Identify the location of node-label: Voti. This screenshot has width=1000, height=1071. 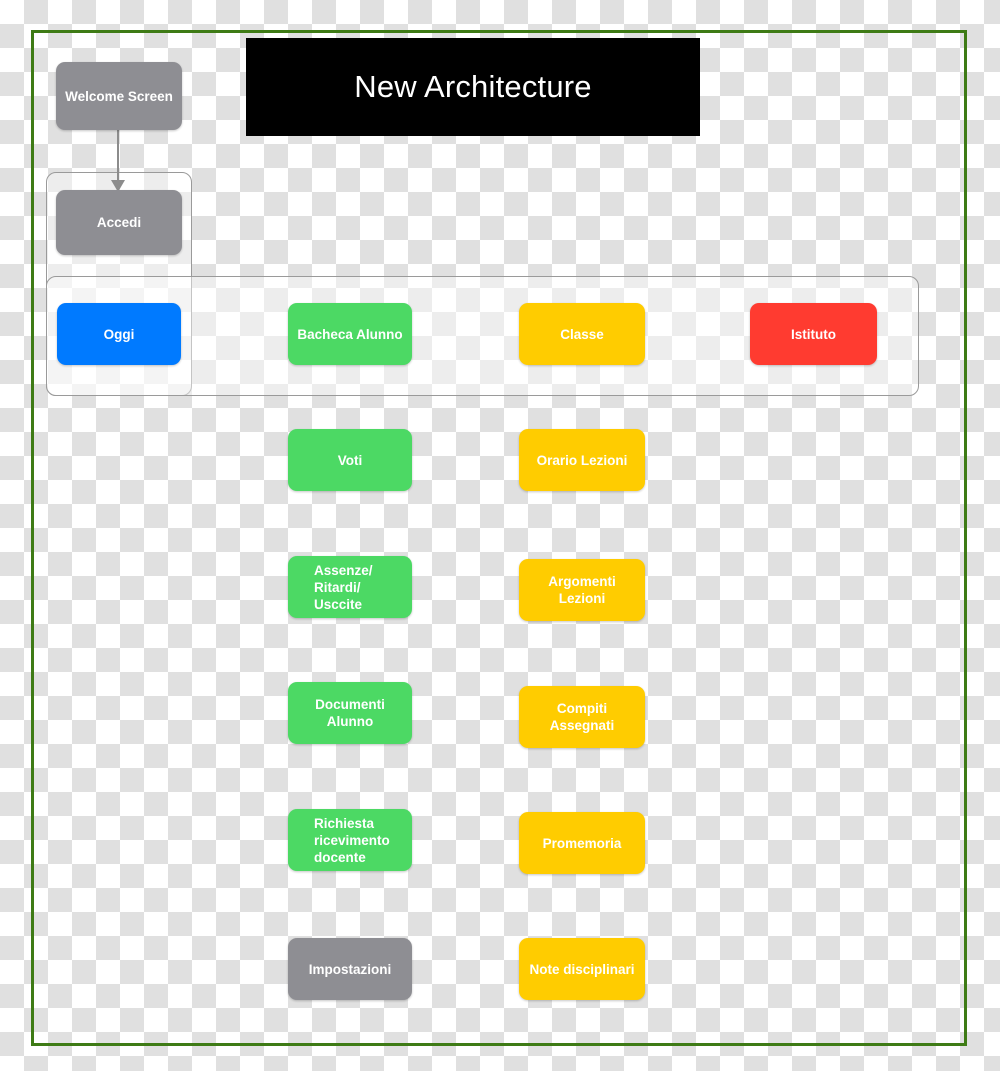
(350, 460).